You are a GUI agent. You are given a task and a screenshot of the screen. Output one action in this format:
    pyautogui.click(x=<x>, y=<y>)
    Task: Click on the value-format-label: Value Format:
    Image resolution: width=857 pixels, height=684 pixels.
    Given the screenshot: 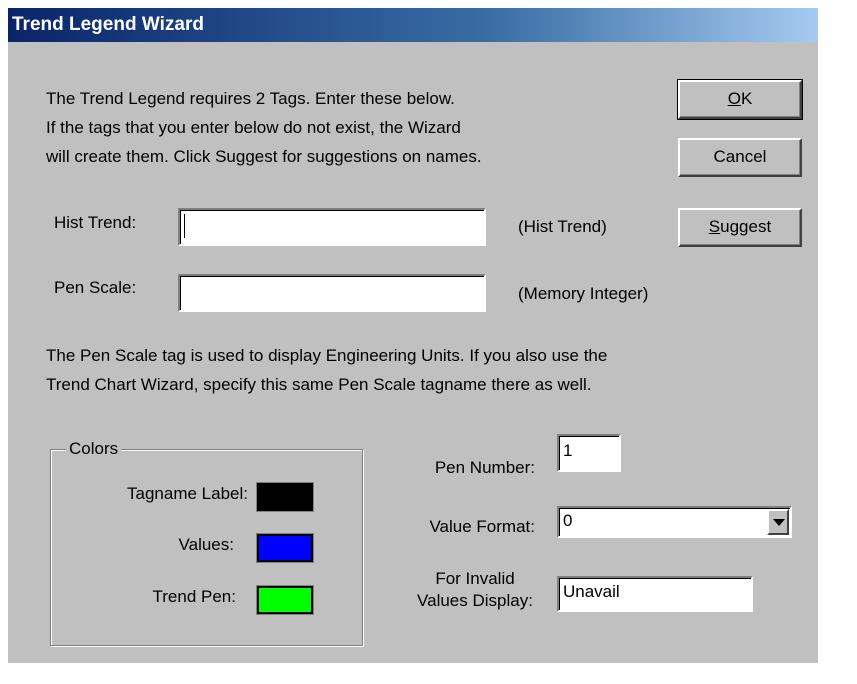 What is the action you would take?
    pyautogui.click(x=482, y=526)
    